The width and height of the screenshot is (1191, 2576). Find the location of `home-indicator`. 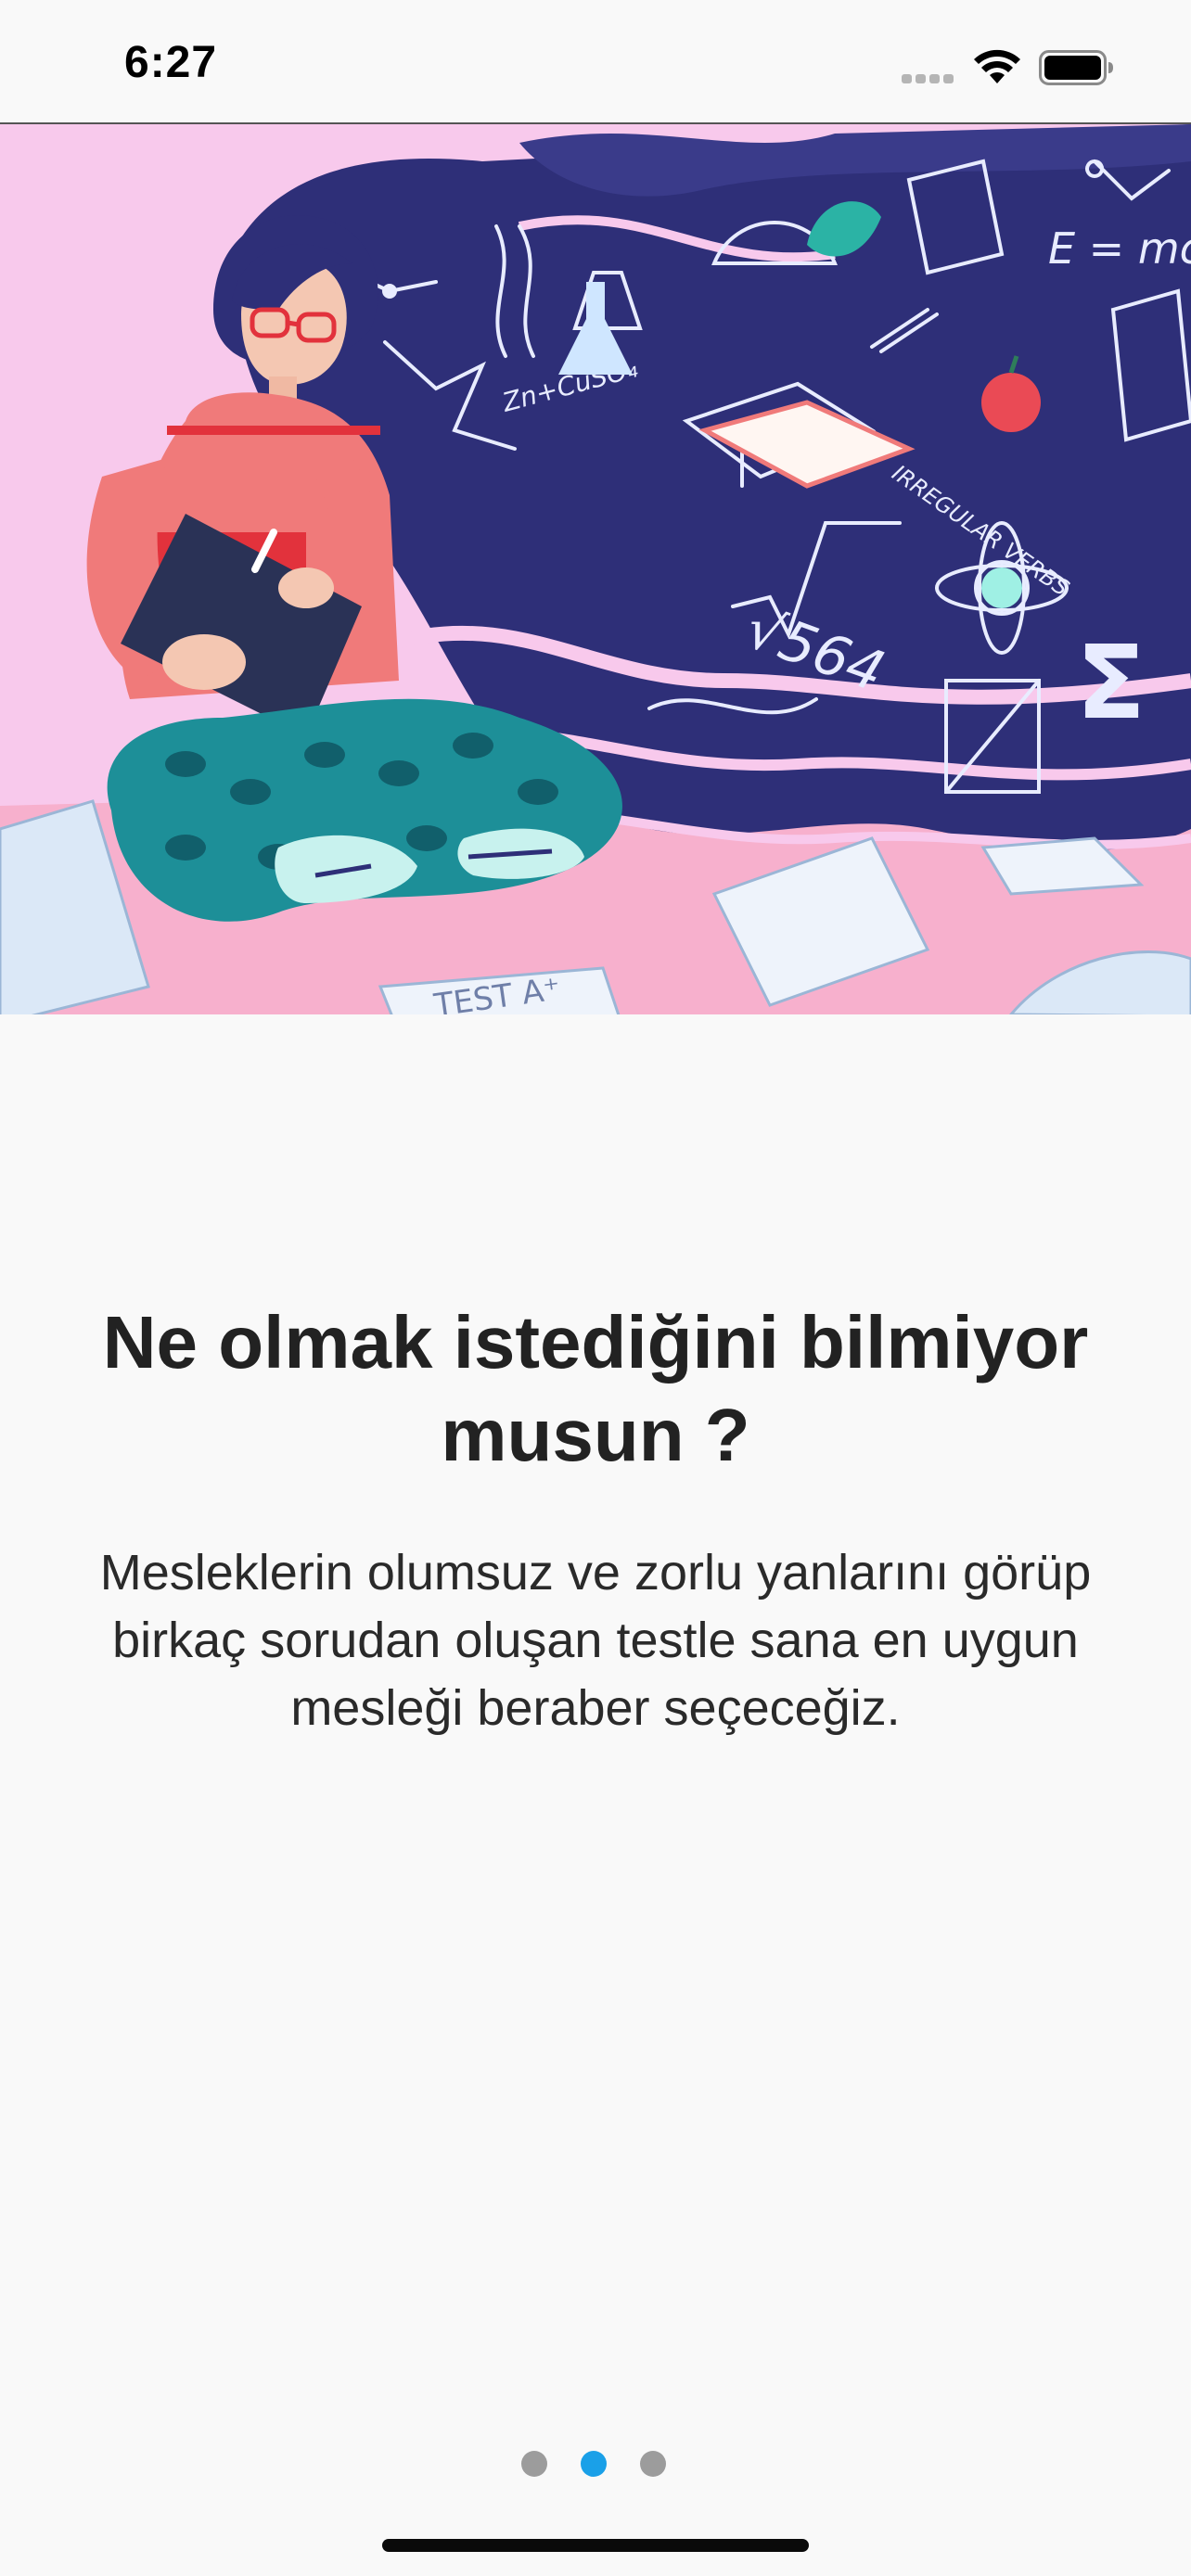

home-indicator is located at coordinates (595, 2545).